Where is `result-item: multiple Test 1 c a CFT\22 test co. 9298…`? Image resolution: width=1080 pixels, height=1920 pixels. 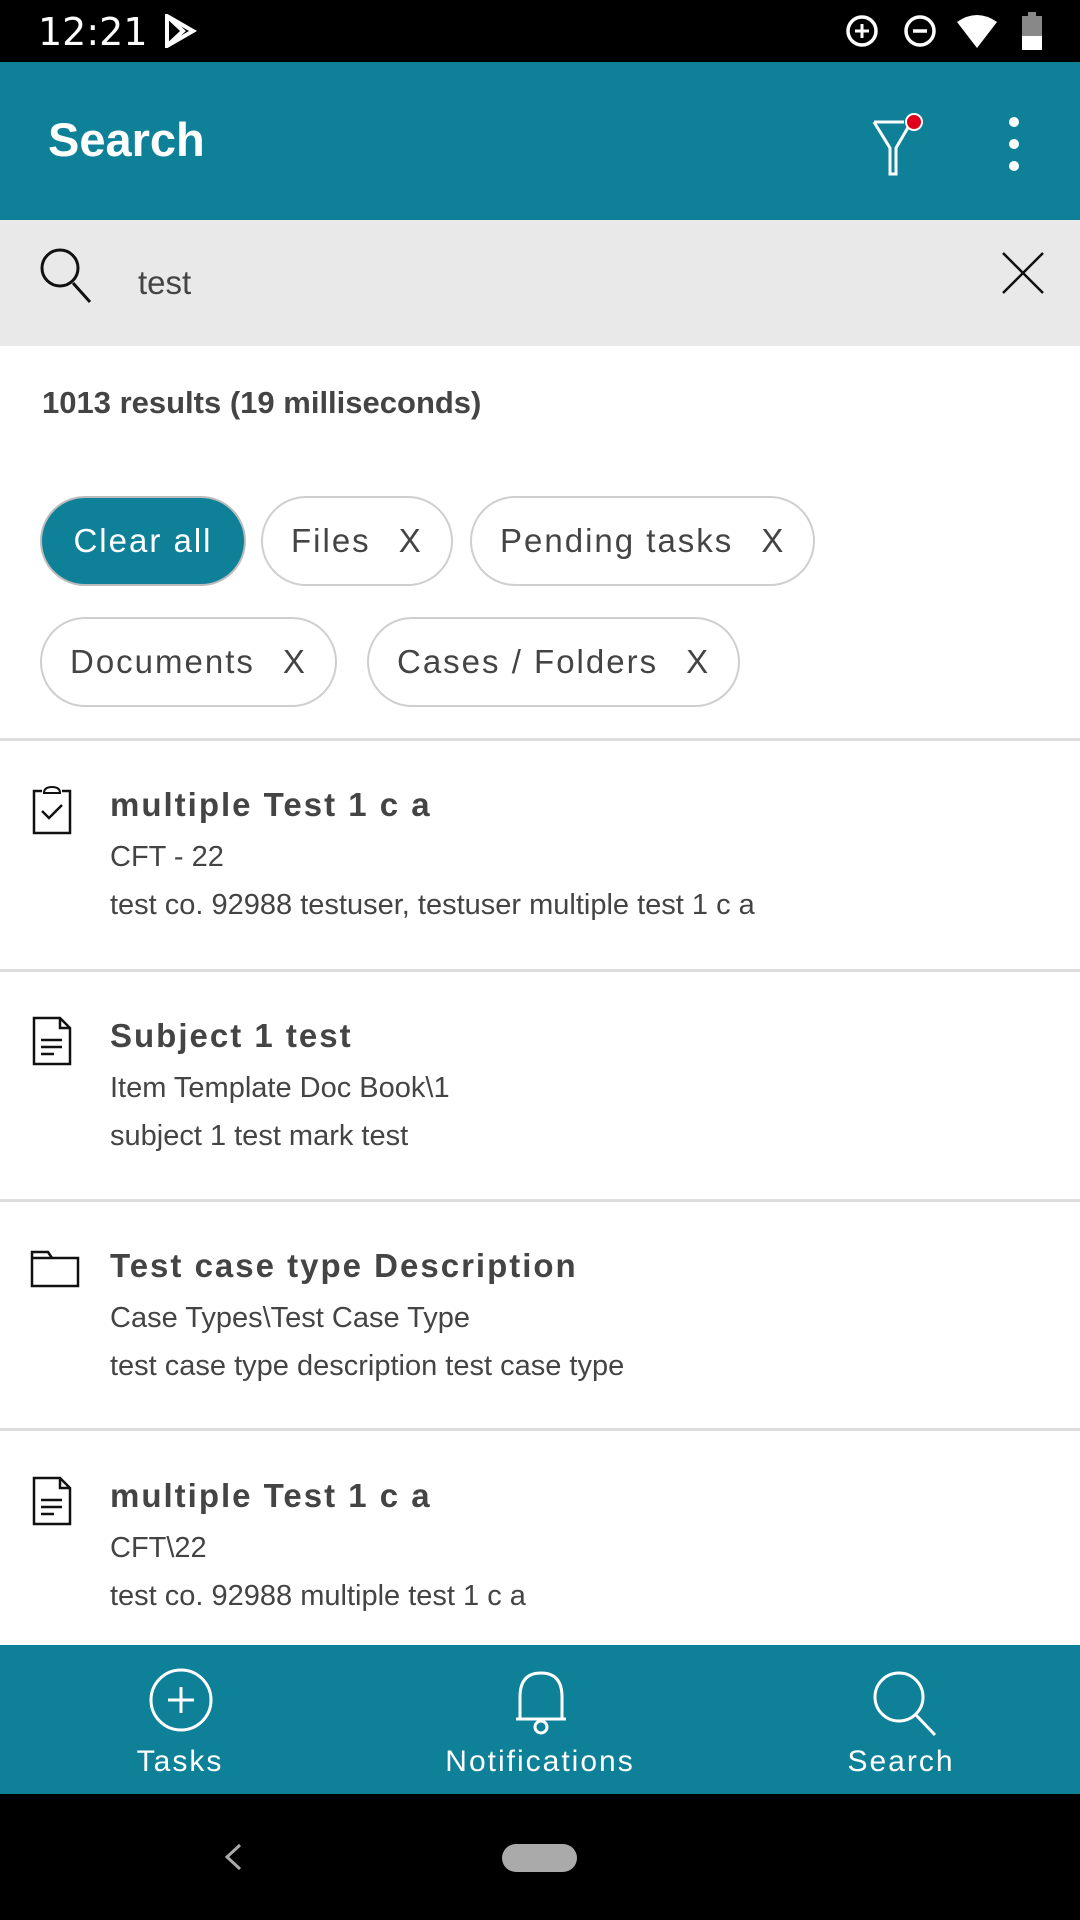 result-item: multiple Test 1 c a CFT\22 test co. 9298… is located at coordinates (540, 1538).